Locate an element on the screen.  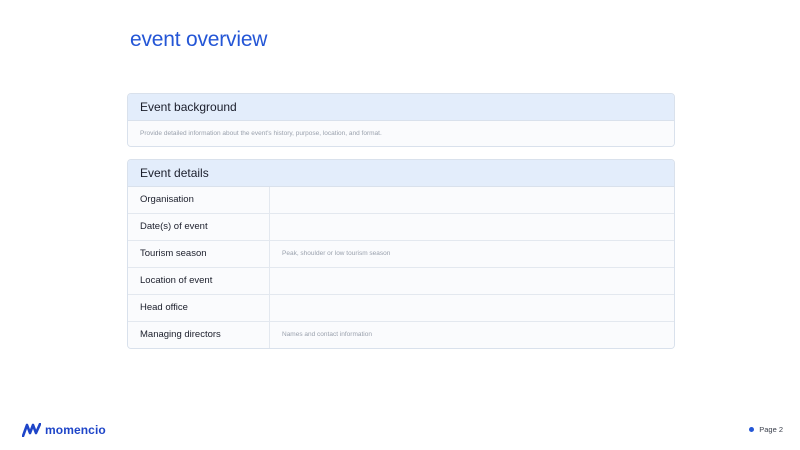
table-row: Location of event is located at coordinates (401, 281).